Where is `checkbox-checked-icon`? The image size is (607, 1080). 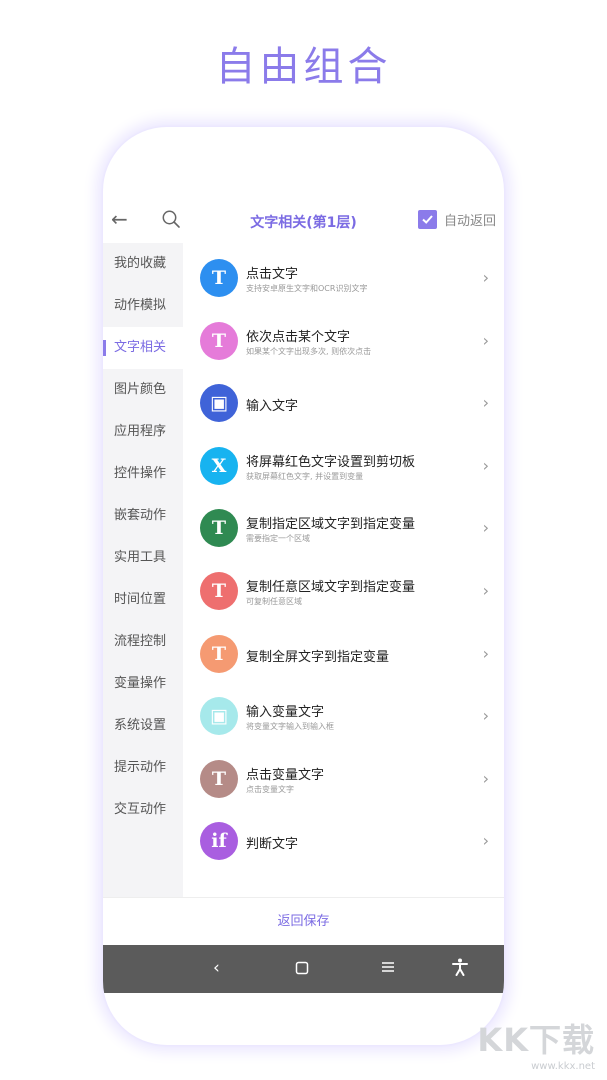 checkbox-checked-icon is located at coordinates (427, 219).